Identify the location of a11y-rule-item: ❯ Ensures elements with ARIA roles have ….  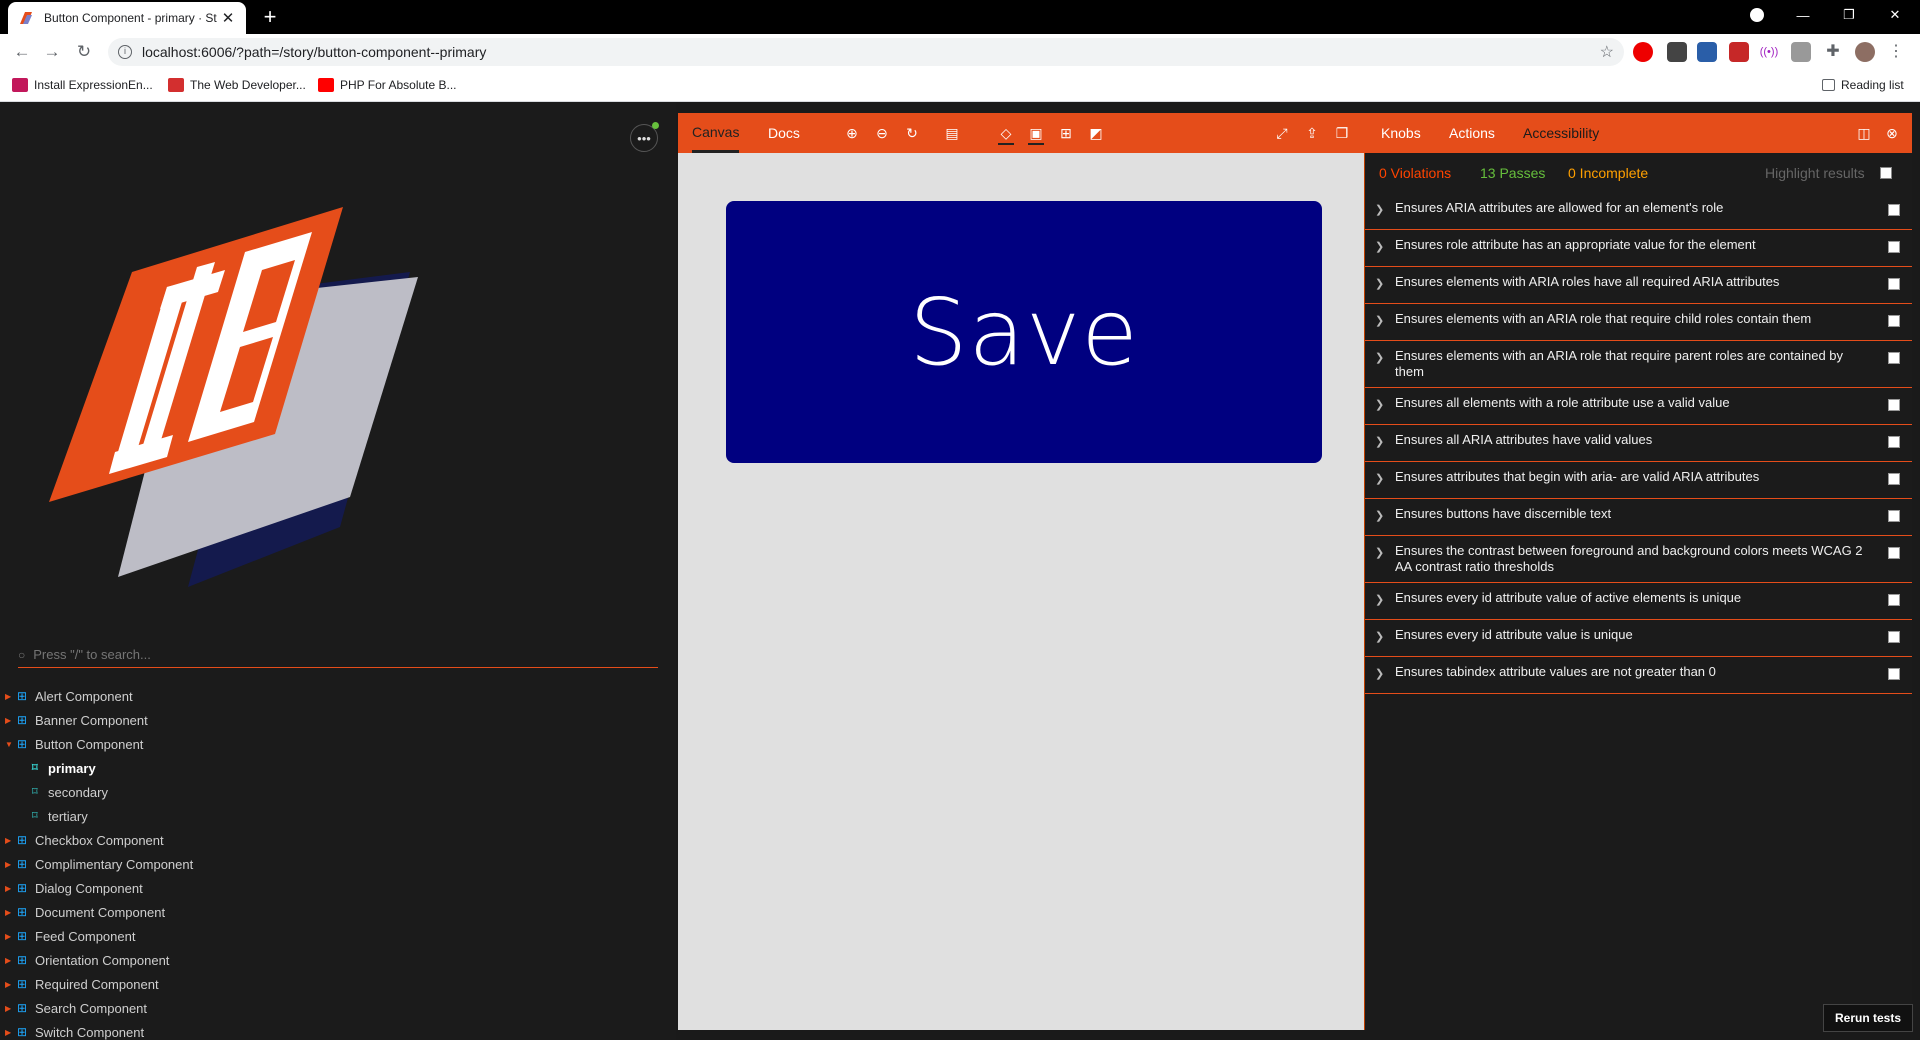
(1638, 285).